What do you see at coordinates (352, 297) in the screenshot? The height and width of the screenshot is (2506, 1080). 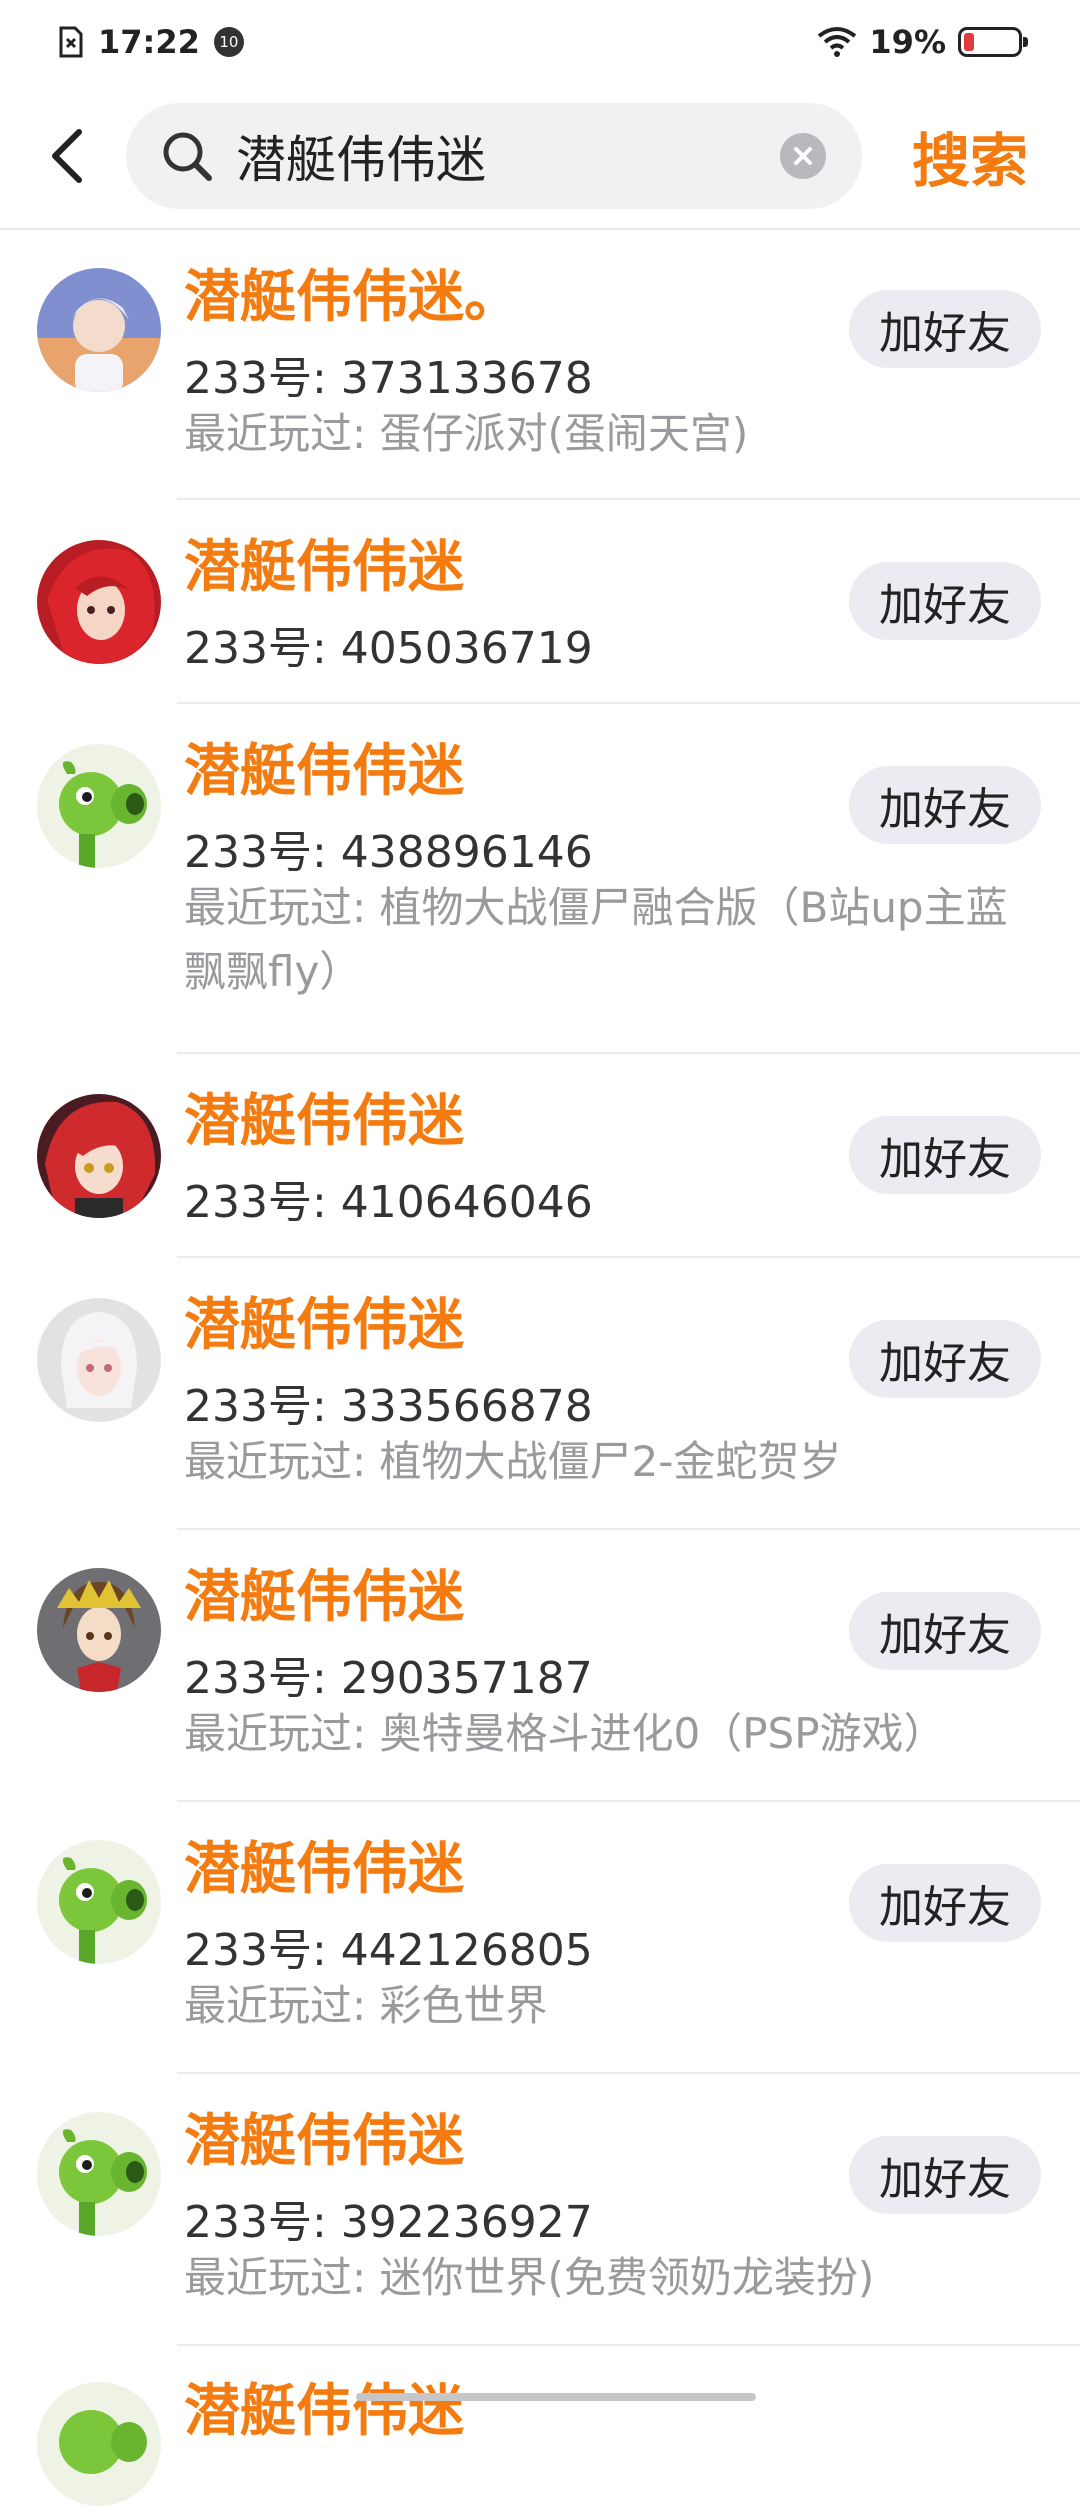 I see `user-name: 潜艇伟伟迷。` at bounding box center [352, 297].